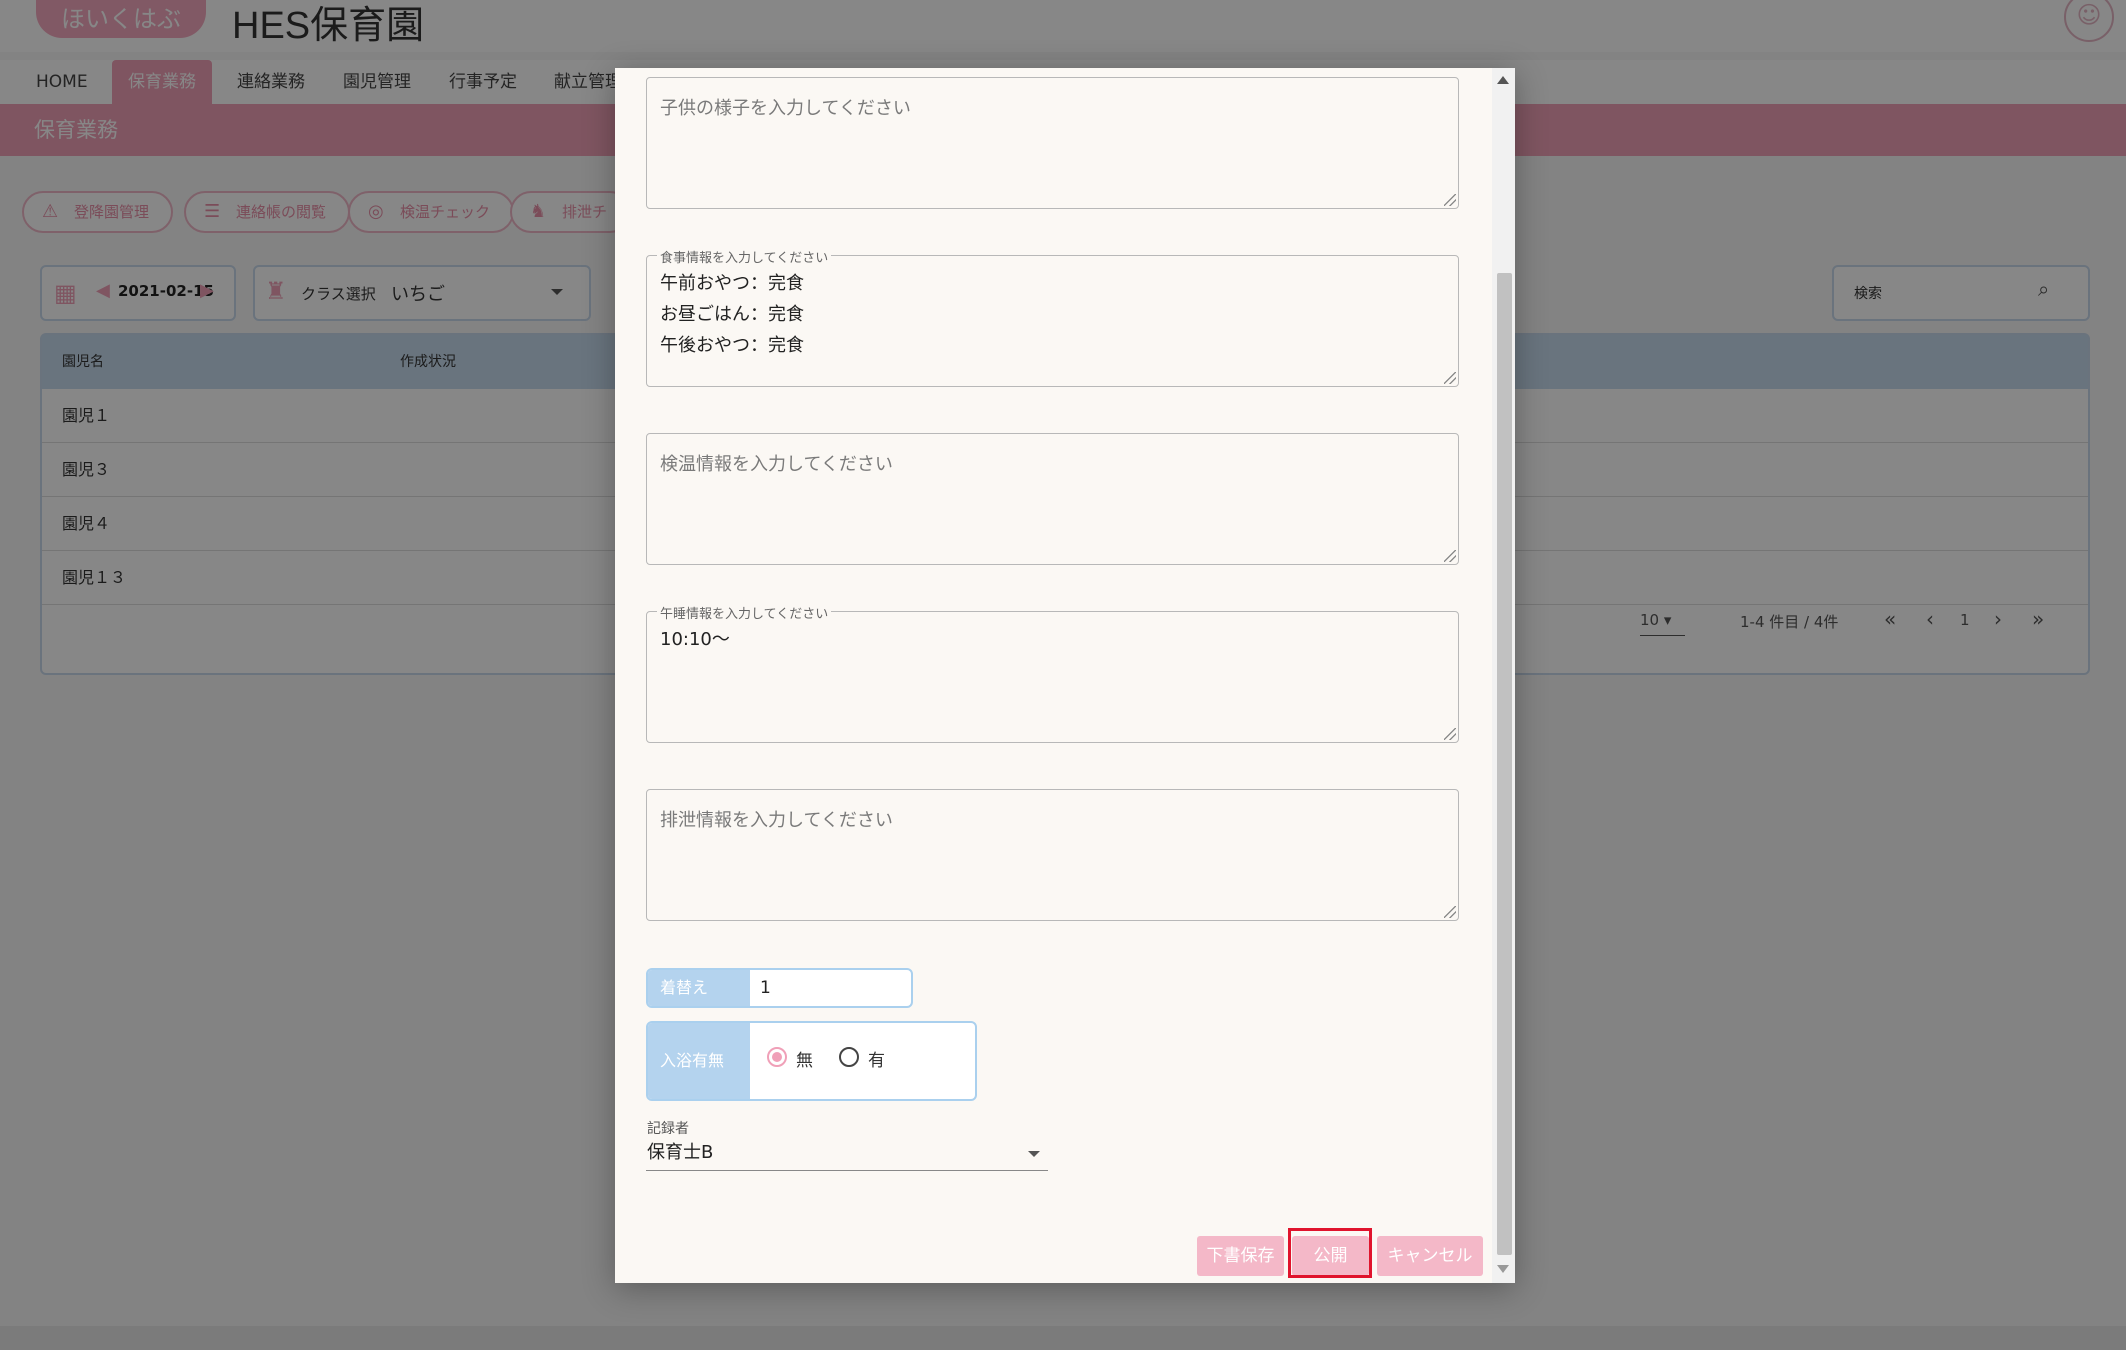  What do you see at coordinates (847, 1154) in the screenshot?
I see `recorder-select: 保育士B` at bounding box center [847, 1154].